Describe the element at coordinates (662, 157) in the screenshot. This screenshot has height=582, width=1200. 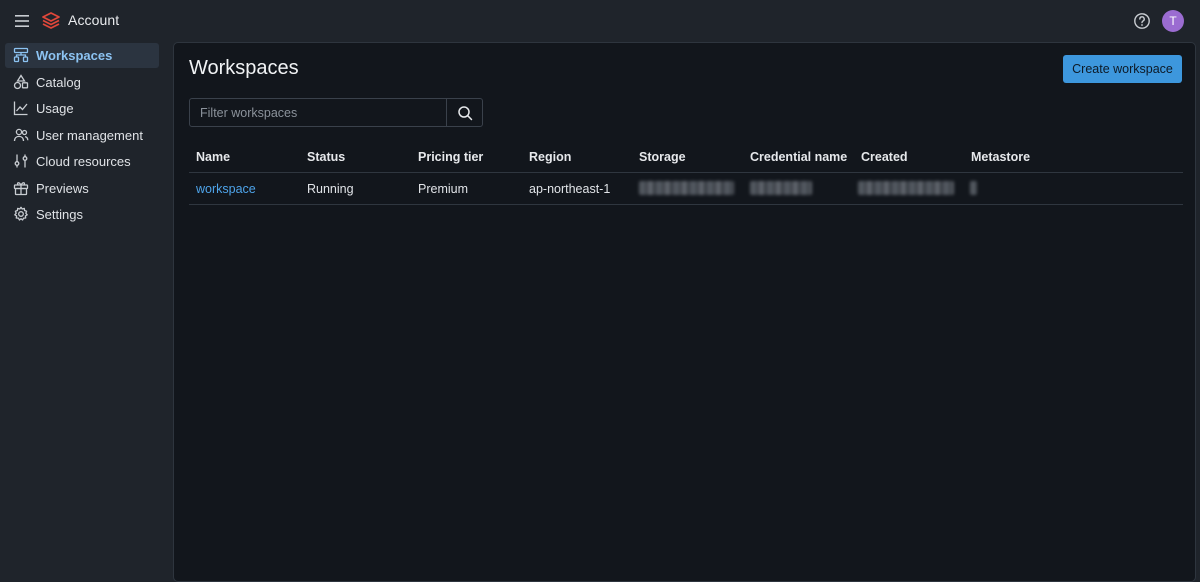
I see `column-header-storage: Storage` at that location.